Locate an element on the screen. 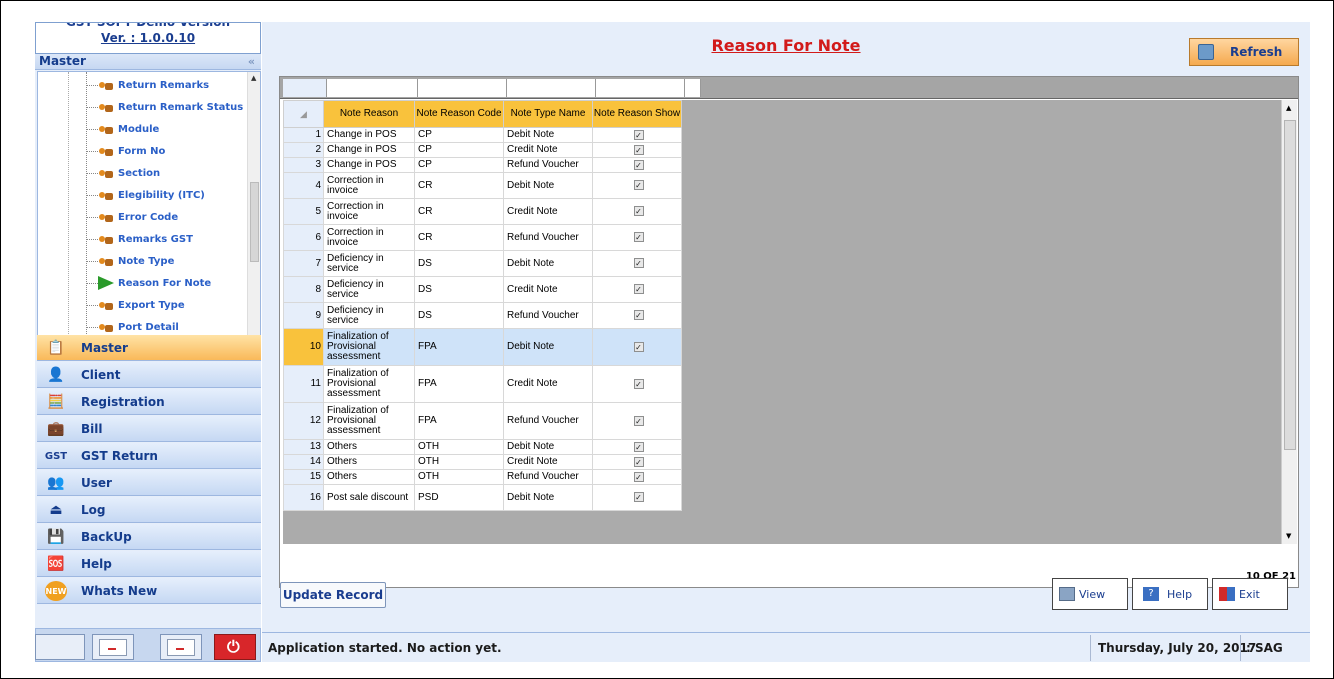 This screenshot has height=679, width=1334. nav-backup-button: 💾 BackUp is located at coordinates (149, 537).